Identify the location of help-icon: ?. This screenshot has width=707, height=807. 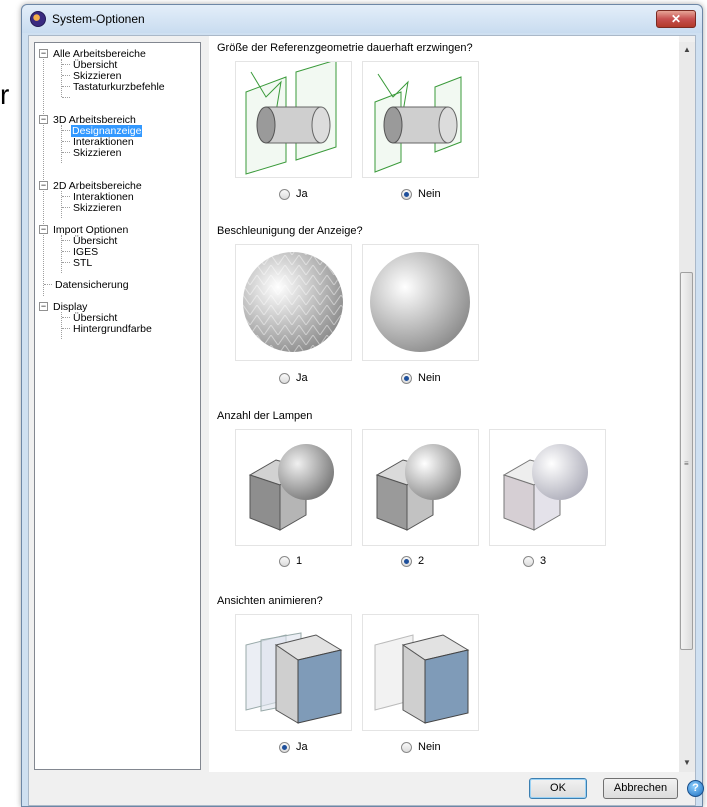
(695, 788).